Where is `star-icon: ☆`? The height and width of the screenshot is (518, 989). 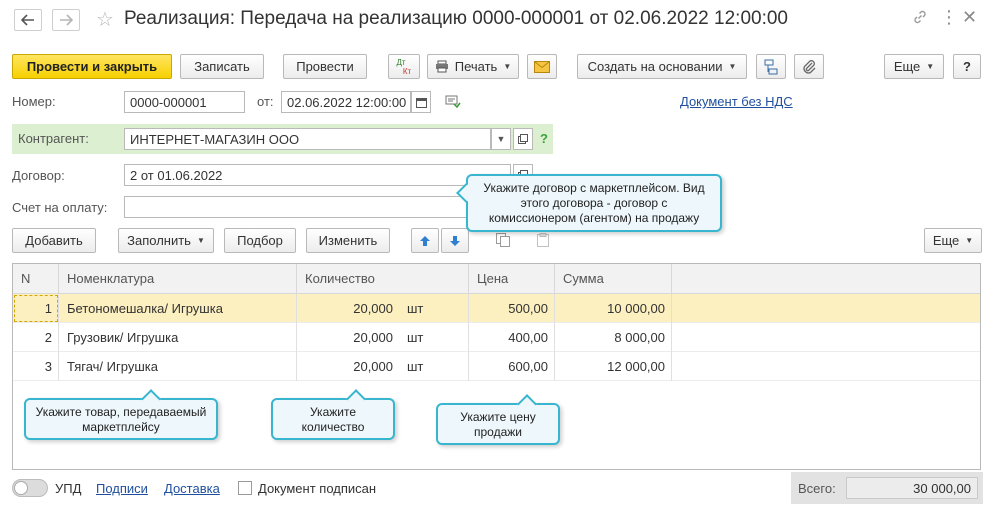 star-icon: ☆ is located at coordinates (105, 19).